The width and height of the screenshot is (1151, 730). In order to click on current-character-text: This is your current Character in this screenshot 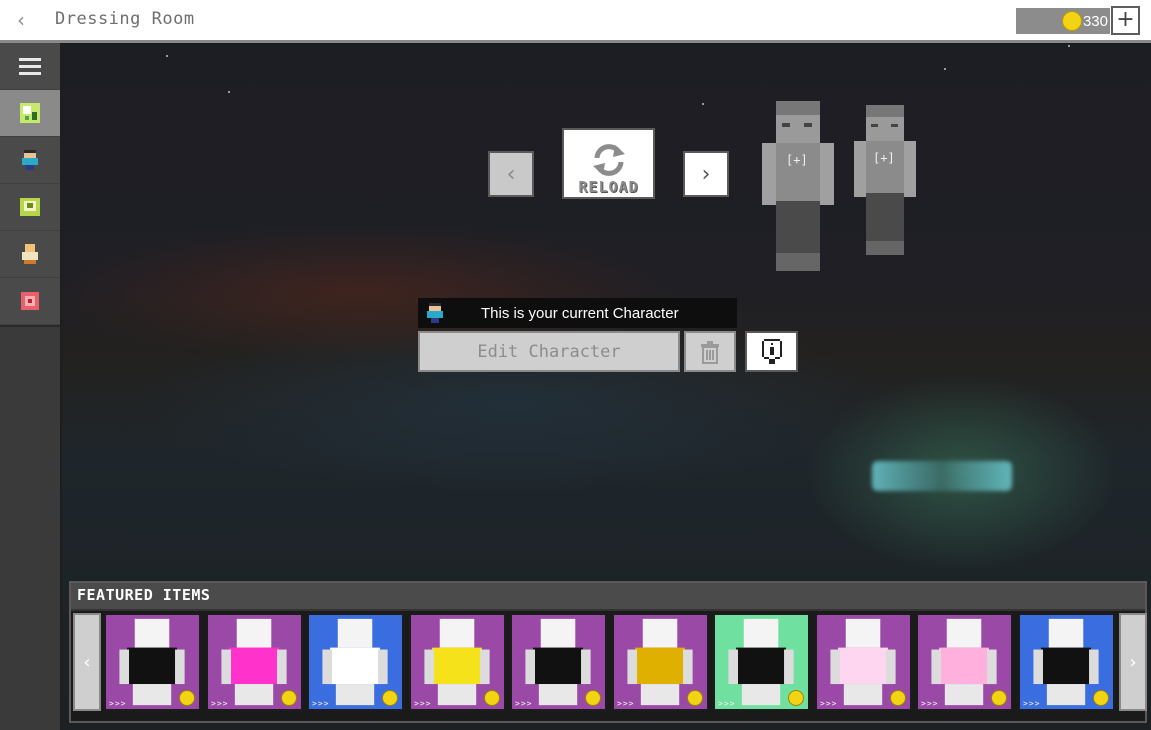, I will do `click(580, 313)`.